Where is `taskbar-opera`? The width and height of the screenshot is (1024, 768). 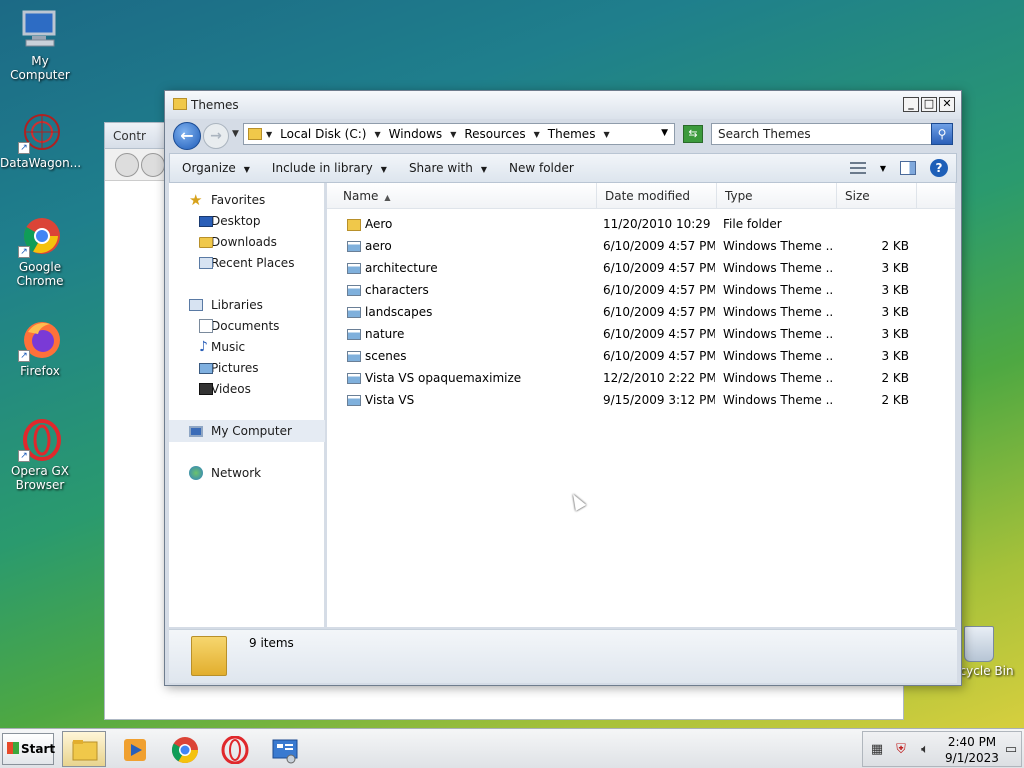
taskbar-opera is located at coordinates (234, 749).